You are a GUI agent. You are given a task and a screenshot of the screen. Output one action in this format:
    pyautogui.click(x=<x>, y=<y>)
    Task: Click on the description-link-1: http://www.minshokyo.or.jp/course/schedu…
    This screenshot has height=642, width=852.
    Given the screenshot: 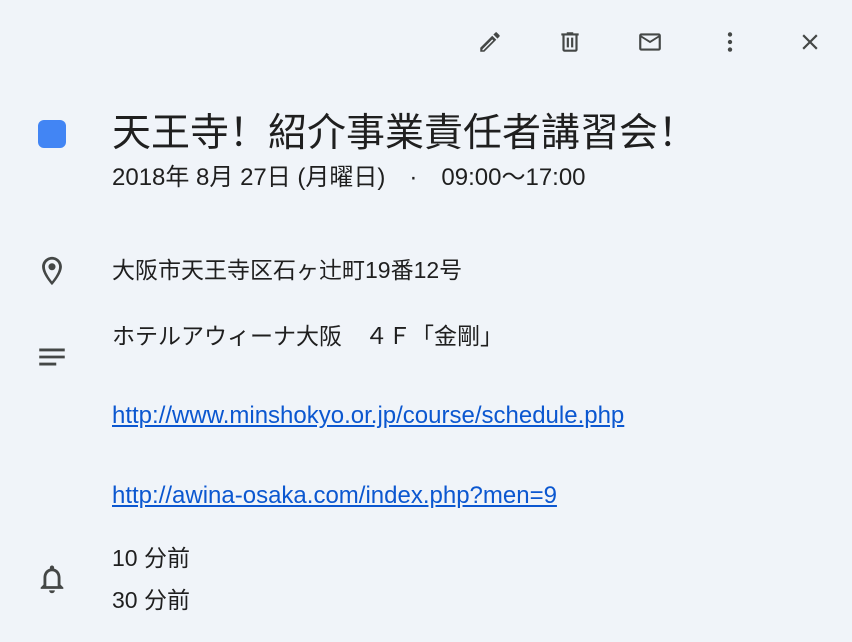 What is the action you would take?
    pyautogui.click(x=472, y=416)
    